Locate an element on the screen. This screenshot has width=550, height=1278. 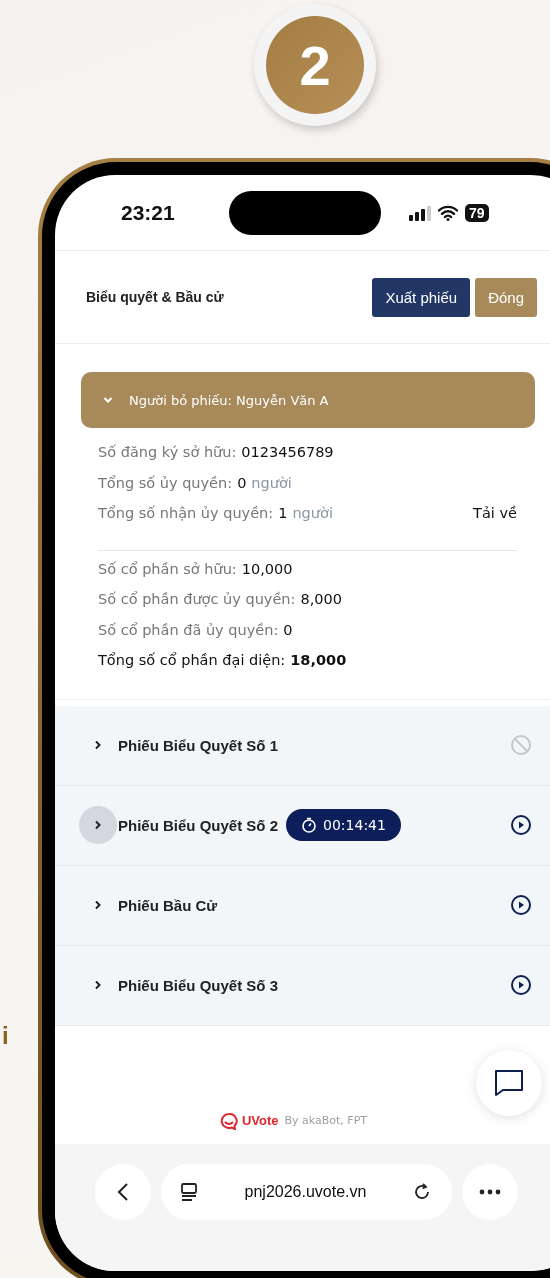
ballot-row: Phiếu Bầu Cử is located at coordinates (302, 905).